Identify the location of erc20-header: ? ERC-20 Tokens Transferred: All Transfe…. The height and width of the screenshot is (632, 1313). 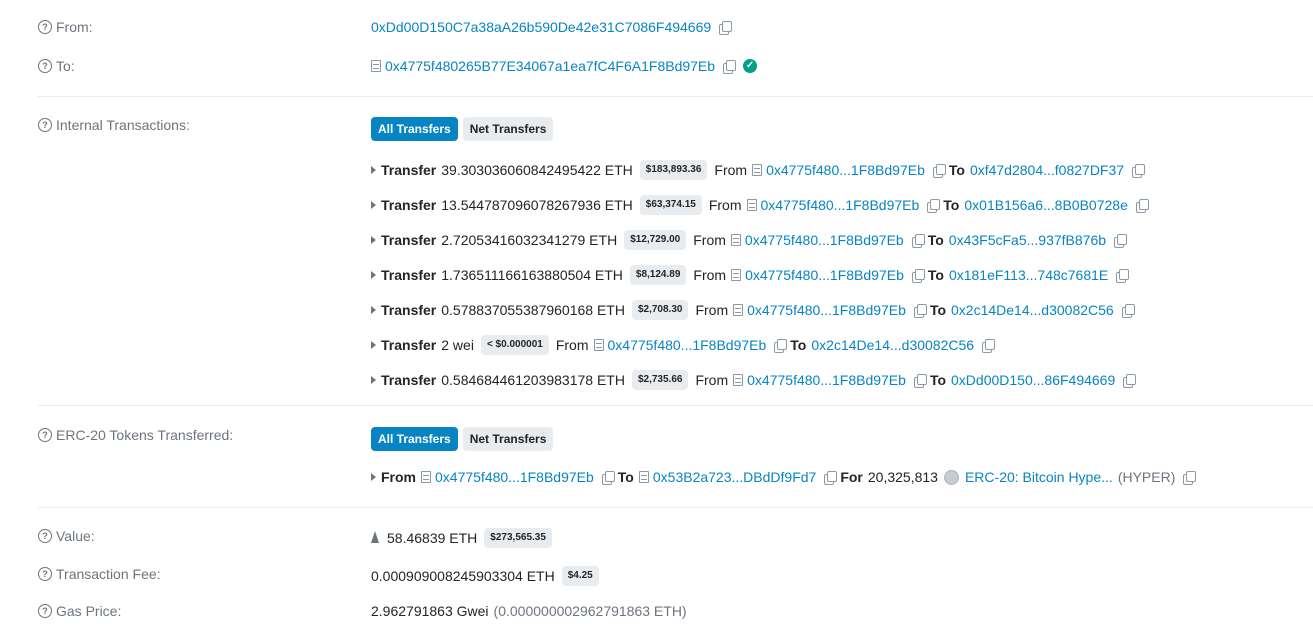
(656, 439).